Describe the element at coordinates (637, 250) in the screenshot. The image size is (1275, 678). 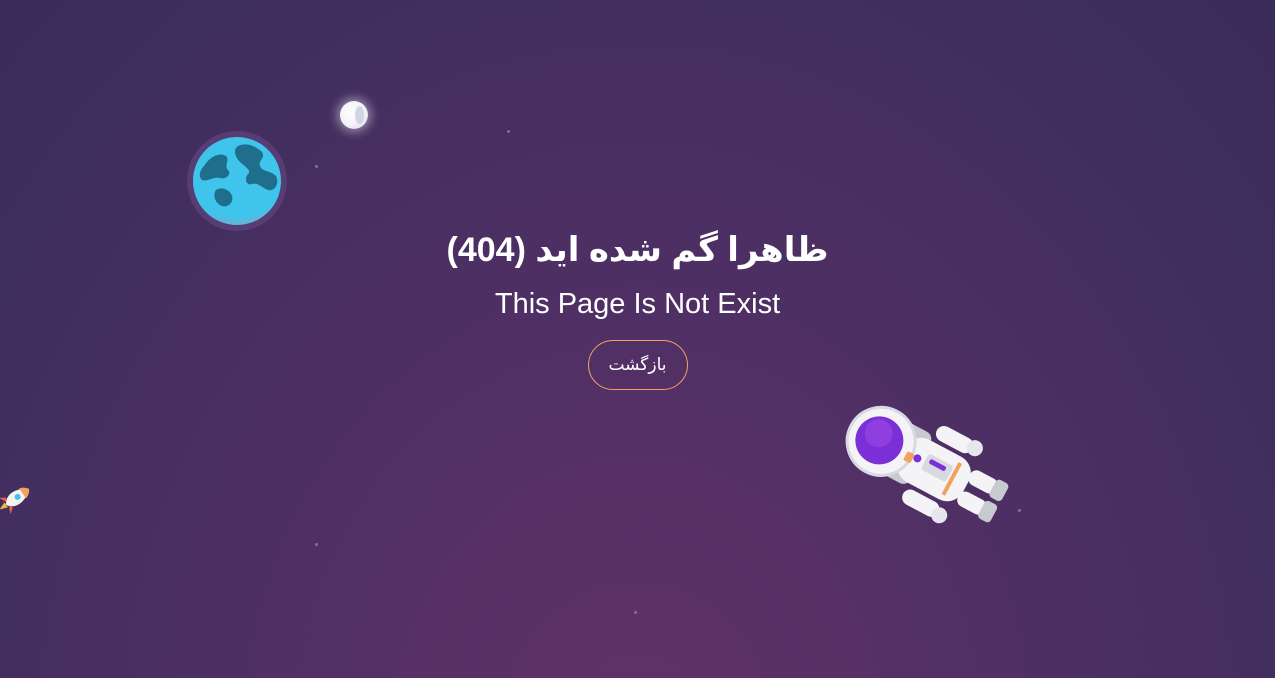
I see `page-title: ظاهرا گم شده اید (404)` at that location.